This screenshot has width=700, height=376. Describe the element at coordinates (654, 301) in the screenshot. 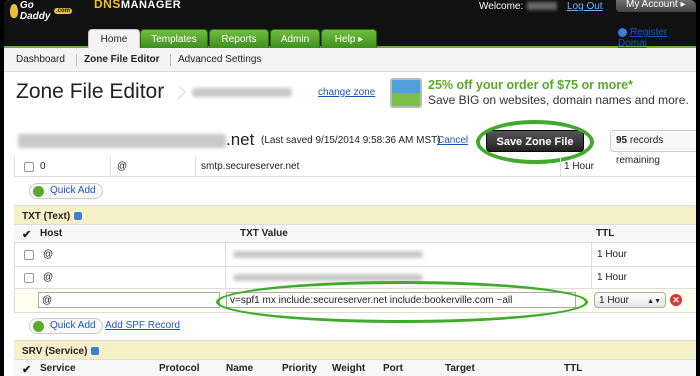

I see `chevron-updown-icon: ▲▼` at that location.